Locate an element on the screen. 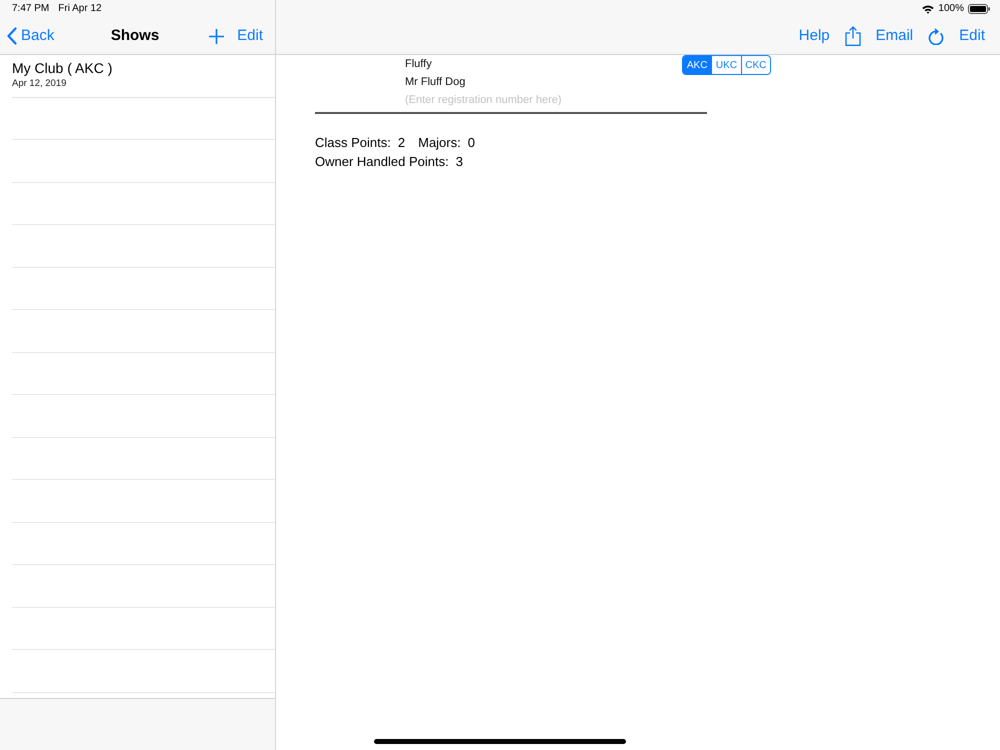  refresh-button is located at coordinates (936, 36).